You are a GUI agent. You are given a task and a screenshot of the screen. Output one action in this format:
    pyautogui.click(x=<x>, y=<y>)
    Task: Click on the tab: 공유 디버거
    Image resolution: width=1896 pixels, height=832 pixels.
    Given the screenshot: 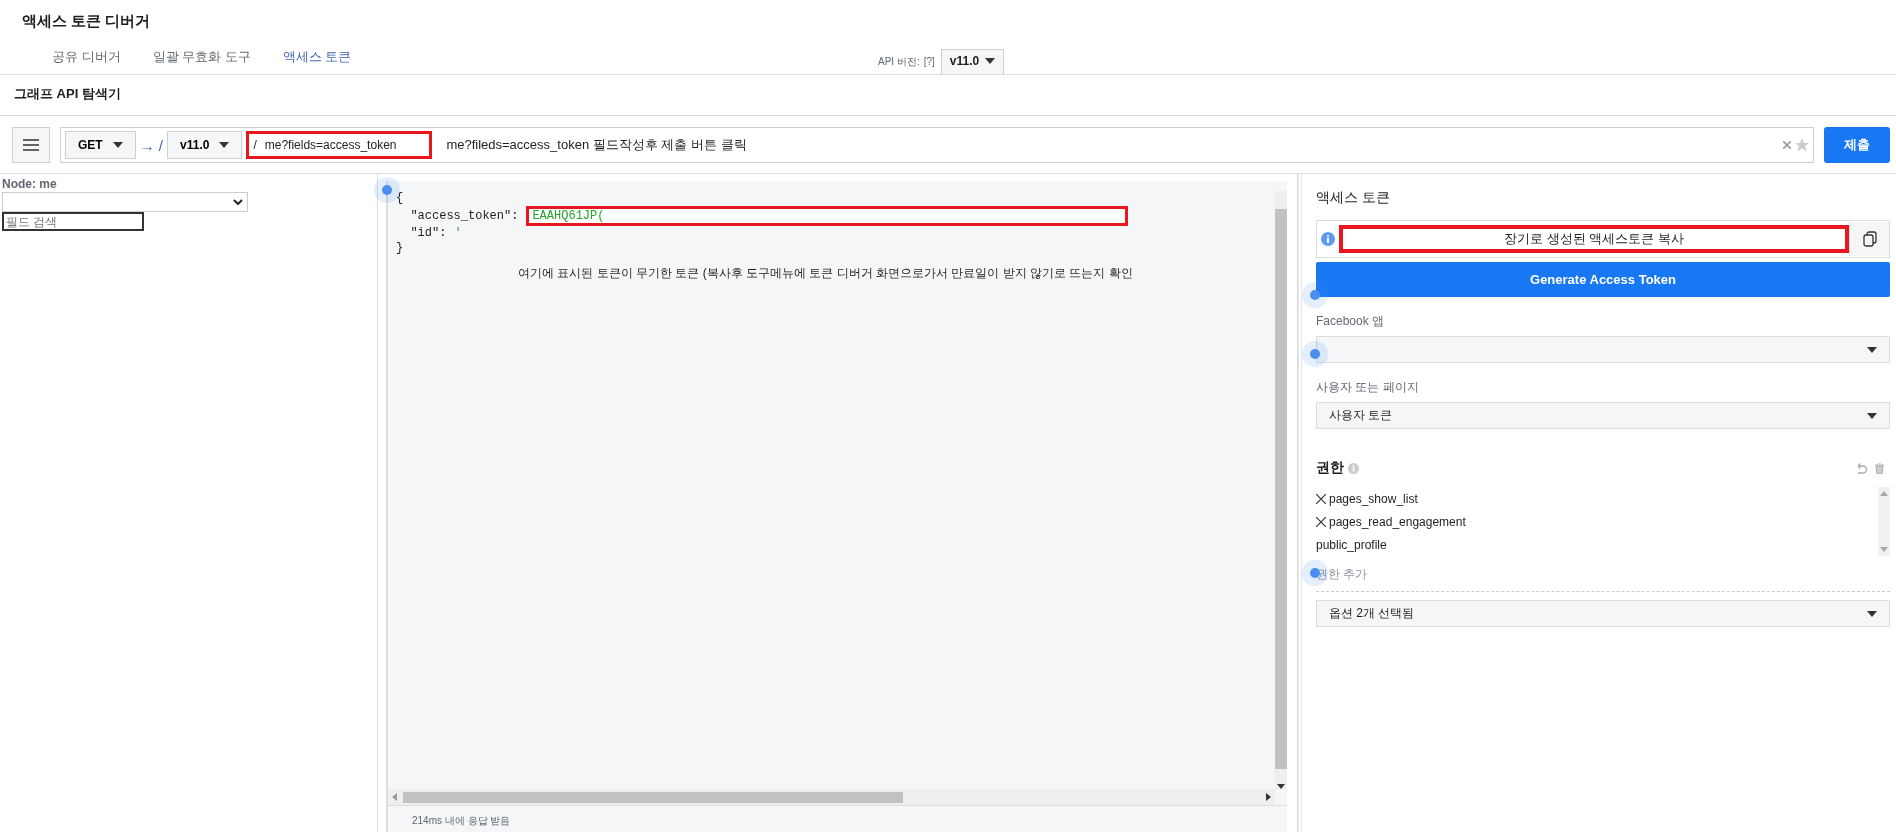 What is the action you would take?
    pyautogui.click(x=86, y=61)
    